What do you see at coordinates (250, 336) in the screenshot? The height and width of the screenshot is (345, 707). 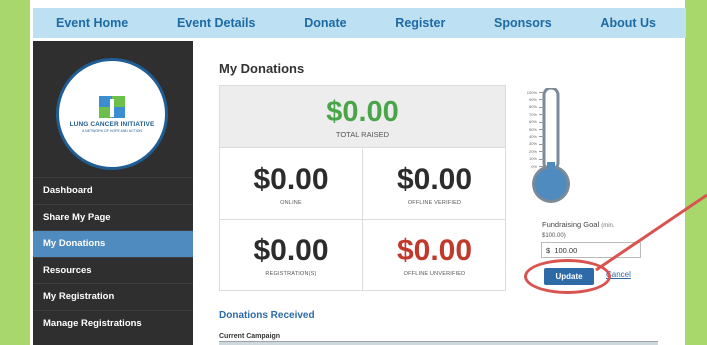 I see `current-campaign-label: Current Campaign` at bounding box center [250, 336].